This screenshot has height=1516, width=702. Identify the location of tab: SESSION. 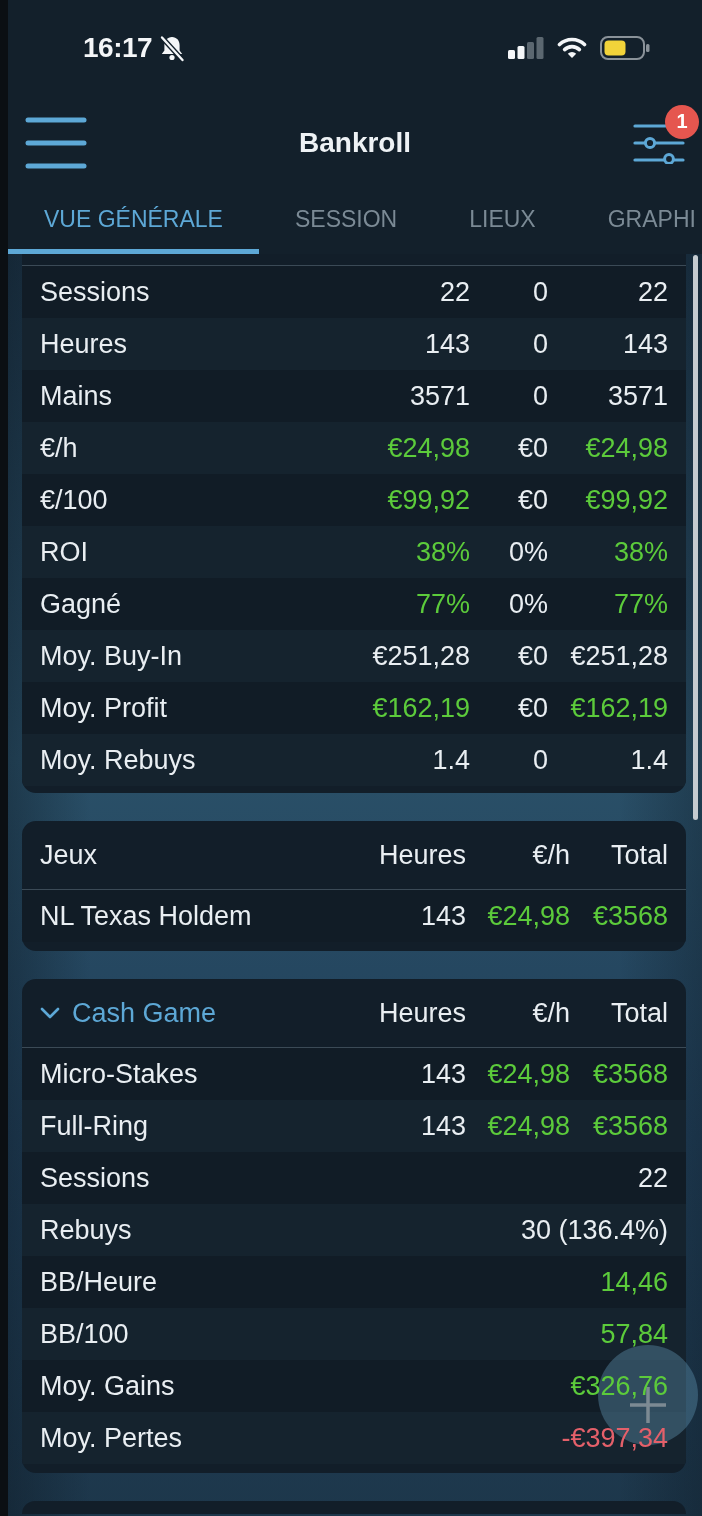
(346, 222).